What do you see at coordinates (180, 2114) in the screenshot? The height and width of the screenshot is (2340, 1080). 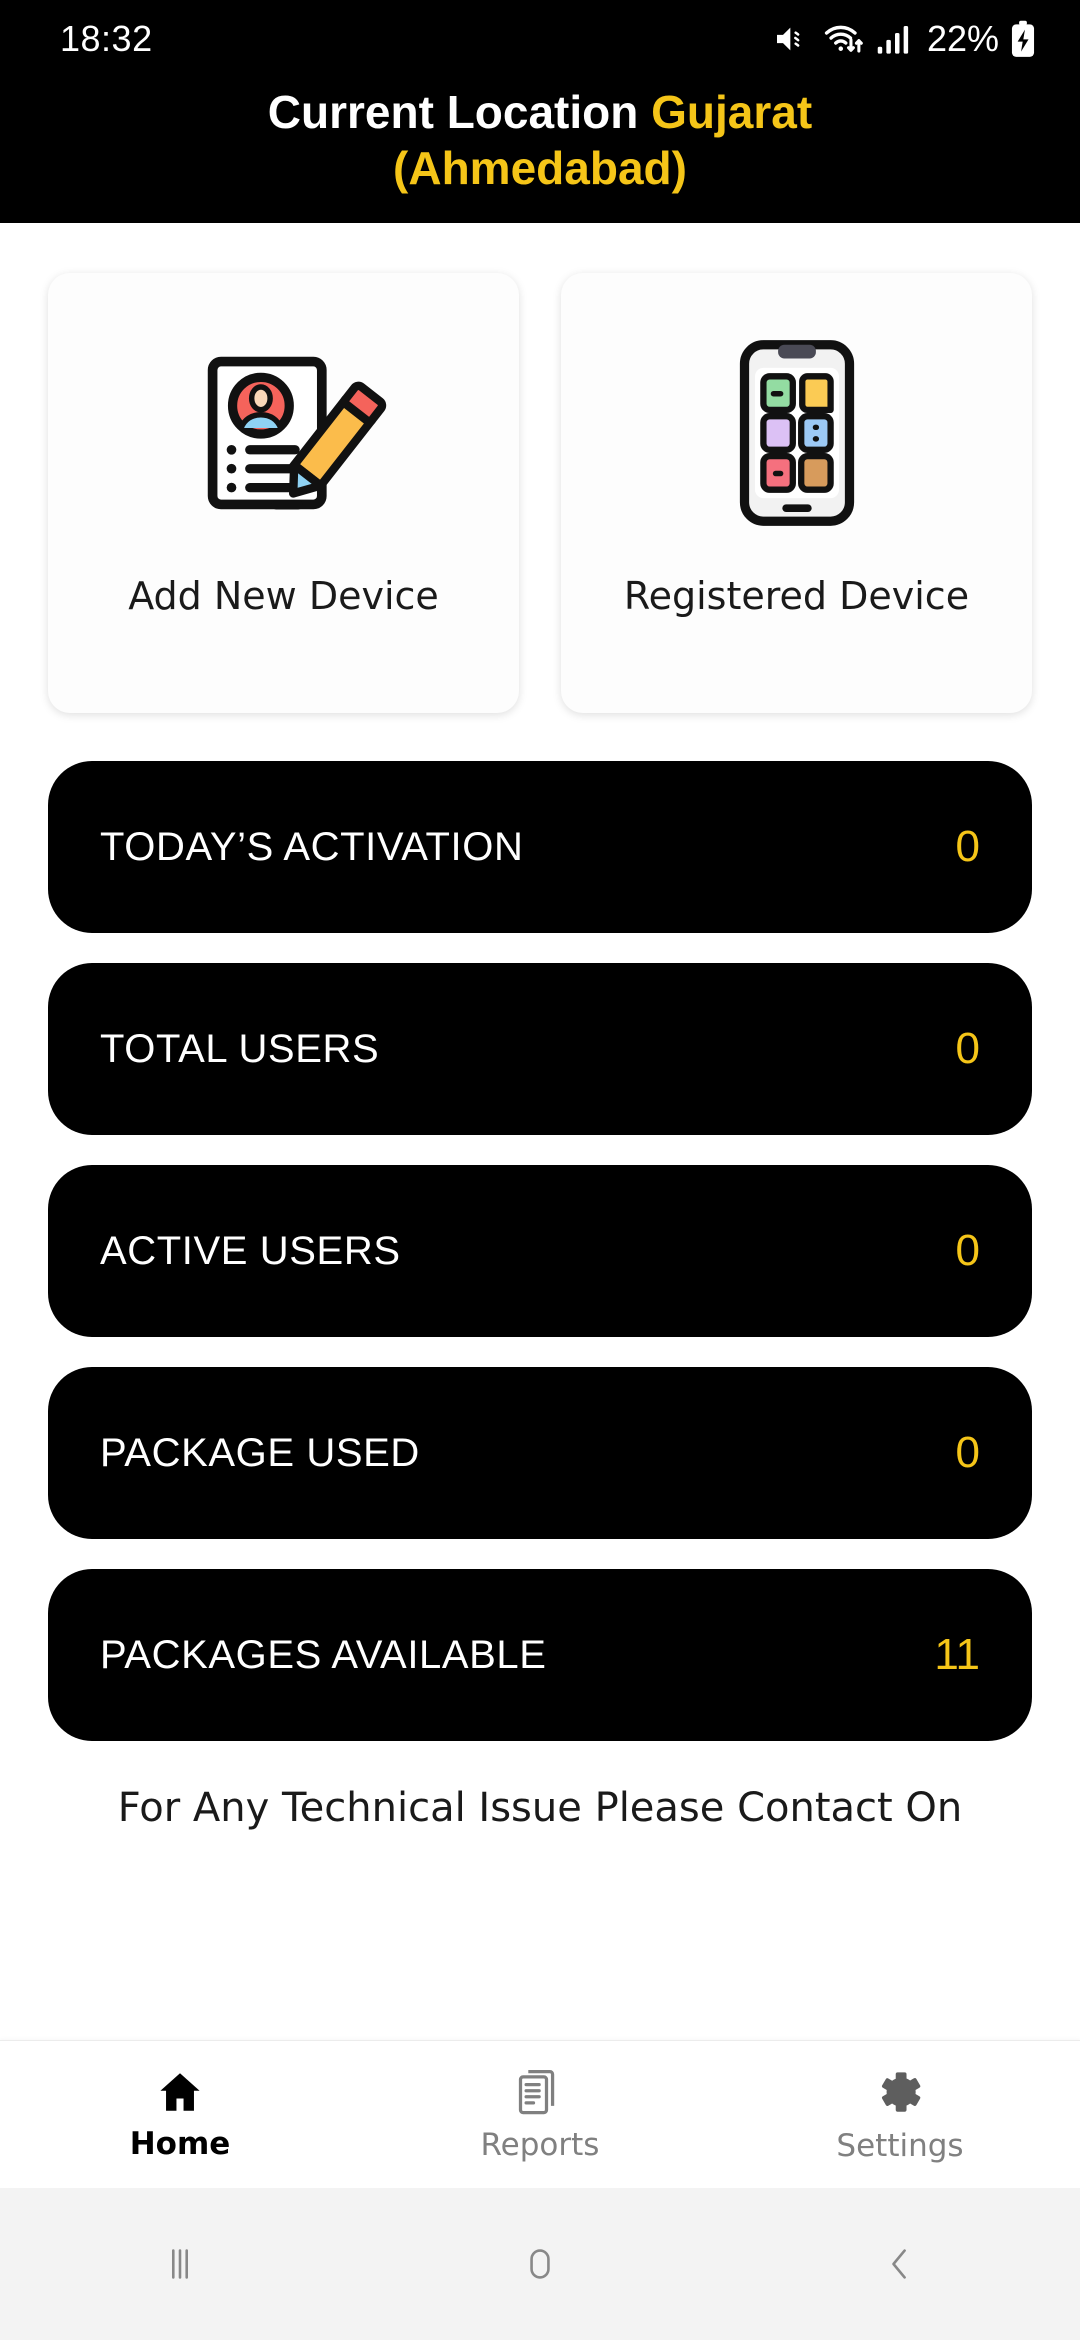 I see `nav-item-home: Home` at bounding box center [180, 2114].